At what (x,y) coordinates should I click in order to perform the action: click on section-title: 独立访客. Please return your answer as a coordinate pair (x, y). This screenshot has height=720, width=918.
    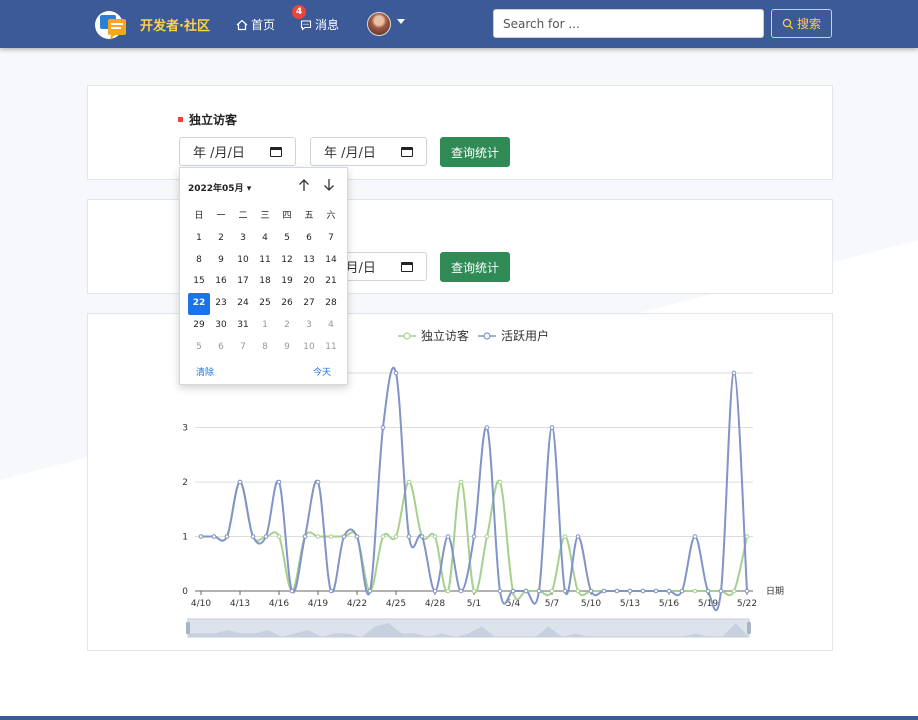
    Looking at the image, I should click on (207, 119).